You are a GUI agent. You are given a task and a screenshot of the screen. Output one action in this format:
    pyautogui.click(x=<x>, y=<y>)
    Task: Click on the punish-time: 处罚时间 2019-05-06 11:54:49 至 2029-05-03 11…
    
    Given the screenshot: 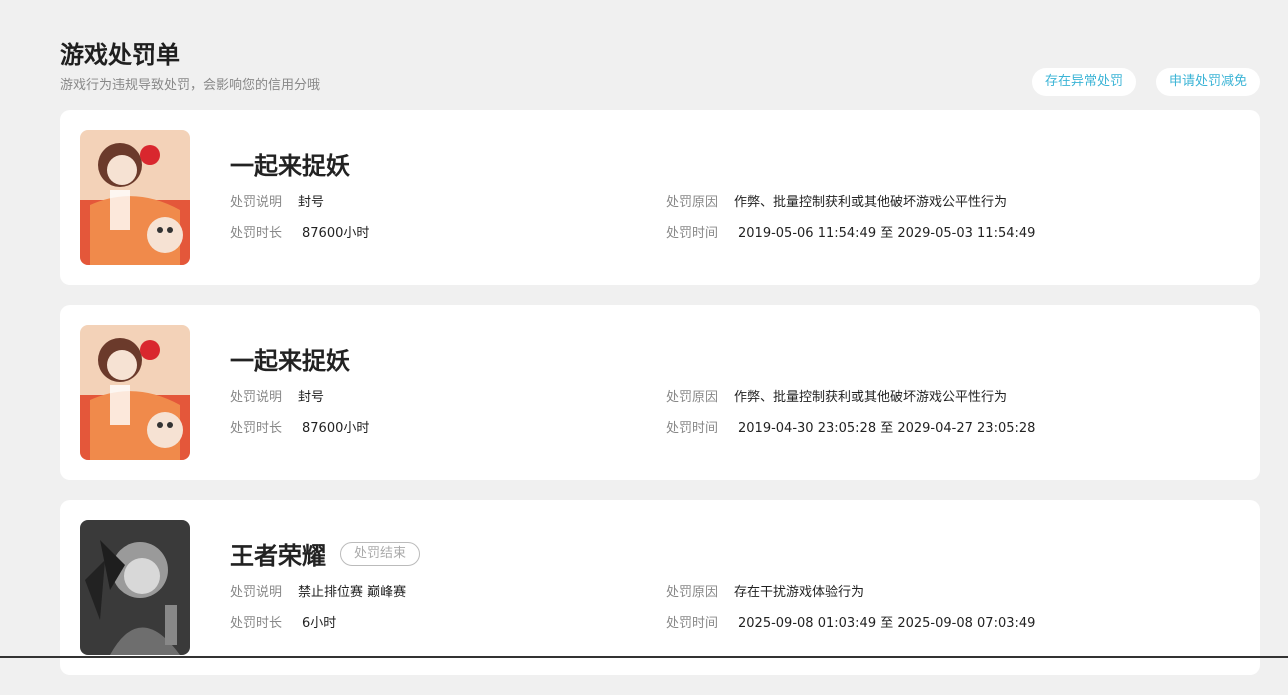 What is the action you would take?
    pyautogui.click(x=850, y=231)
    